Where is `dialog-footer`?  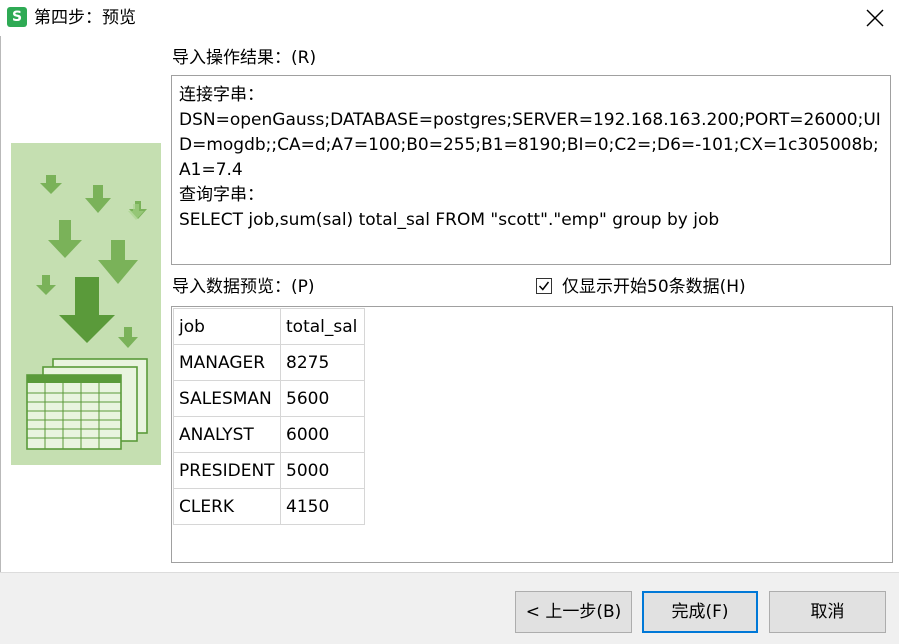 dialog-footer is located at coordinates (449, 608).